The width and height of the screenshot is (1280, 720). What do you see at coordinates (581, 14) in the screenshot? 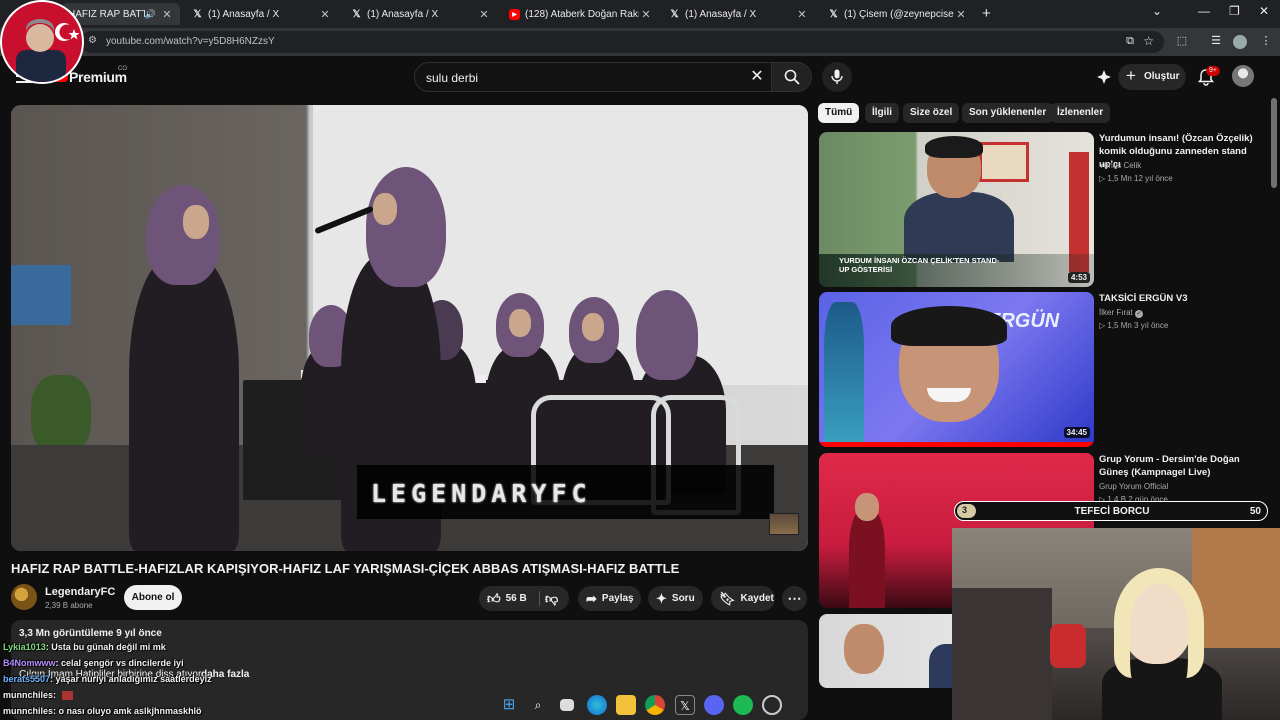
I see `tab-youtube-raki: ▶ (128) Ataberk Doğan Rakı Tavsiye ✕` at bounding box center [581, 14].